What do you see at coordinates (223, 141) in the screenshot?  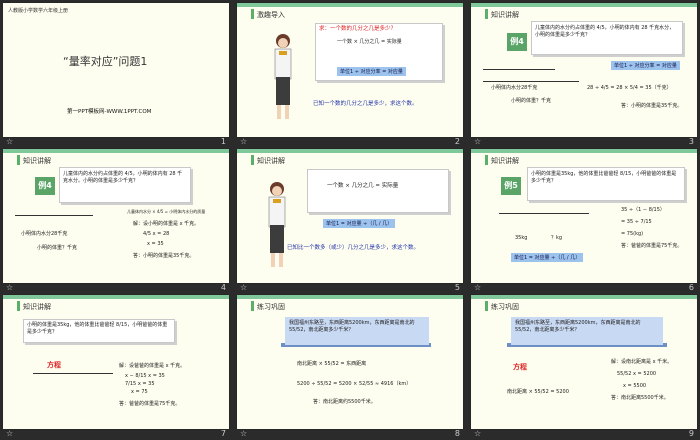 I see `slide-number: 1` at bounding box center [223, 141].